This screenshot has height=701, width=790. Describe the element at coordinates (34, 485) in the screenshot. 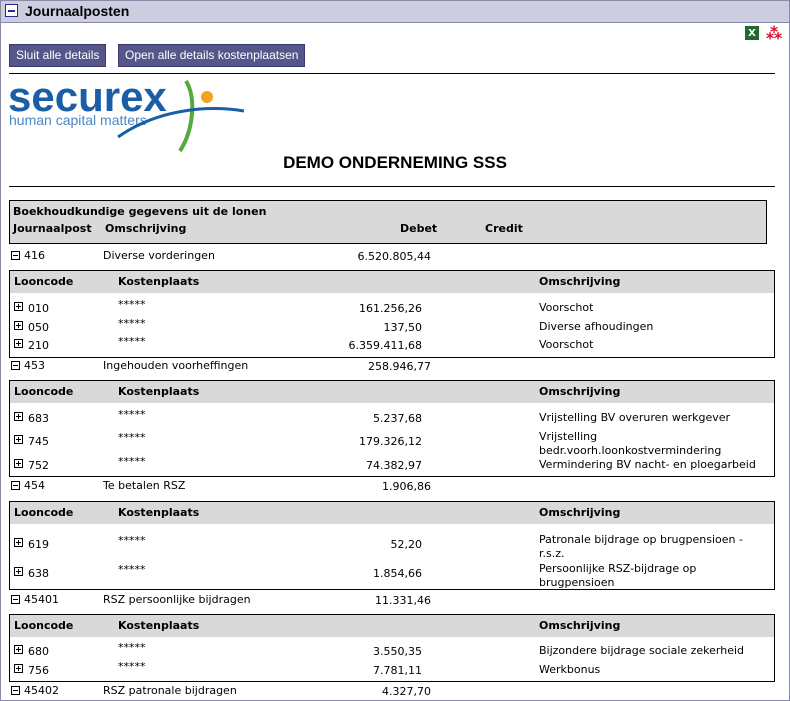

I see `journal-code: 454` at that location.